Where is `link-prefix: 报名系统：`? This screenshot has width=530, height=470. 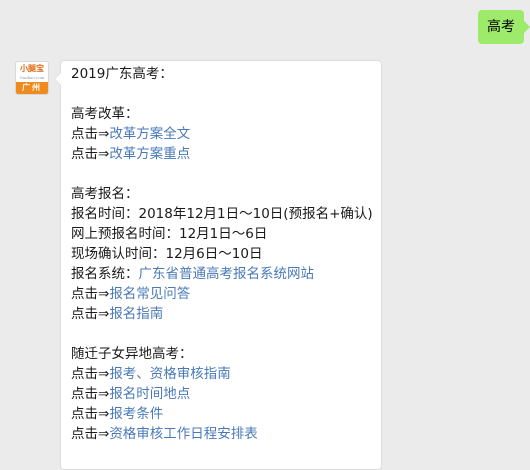 link-prefix: 报名系统： is located at coordinates (105, 274).